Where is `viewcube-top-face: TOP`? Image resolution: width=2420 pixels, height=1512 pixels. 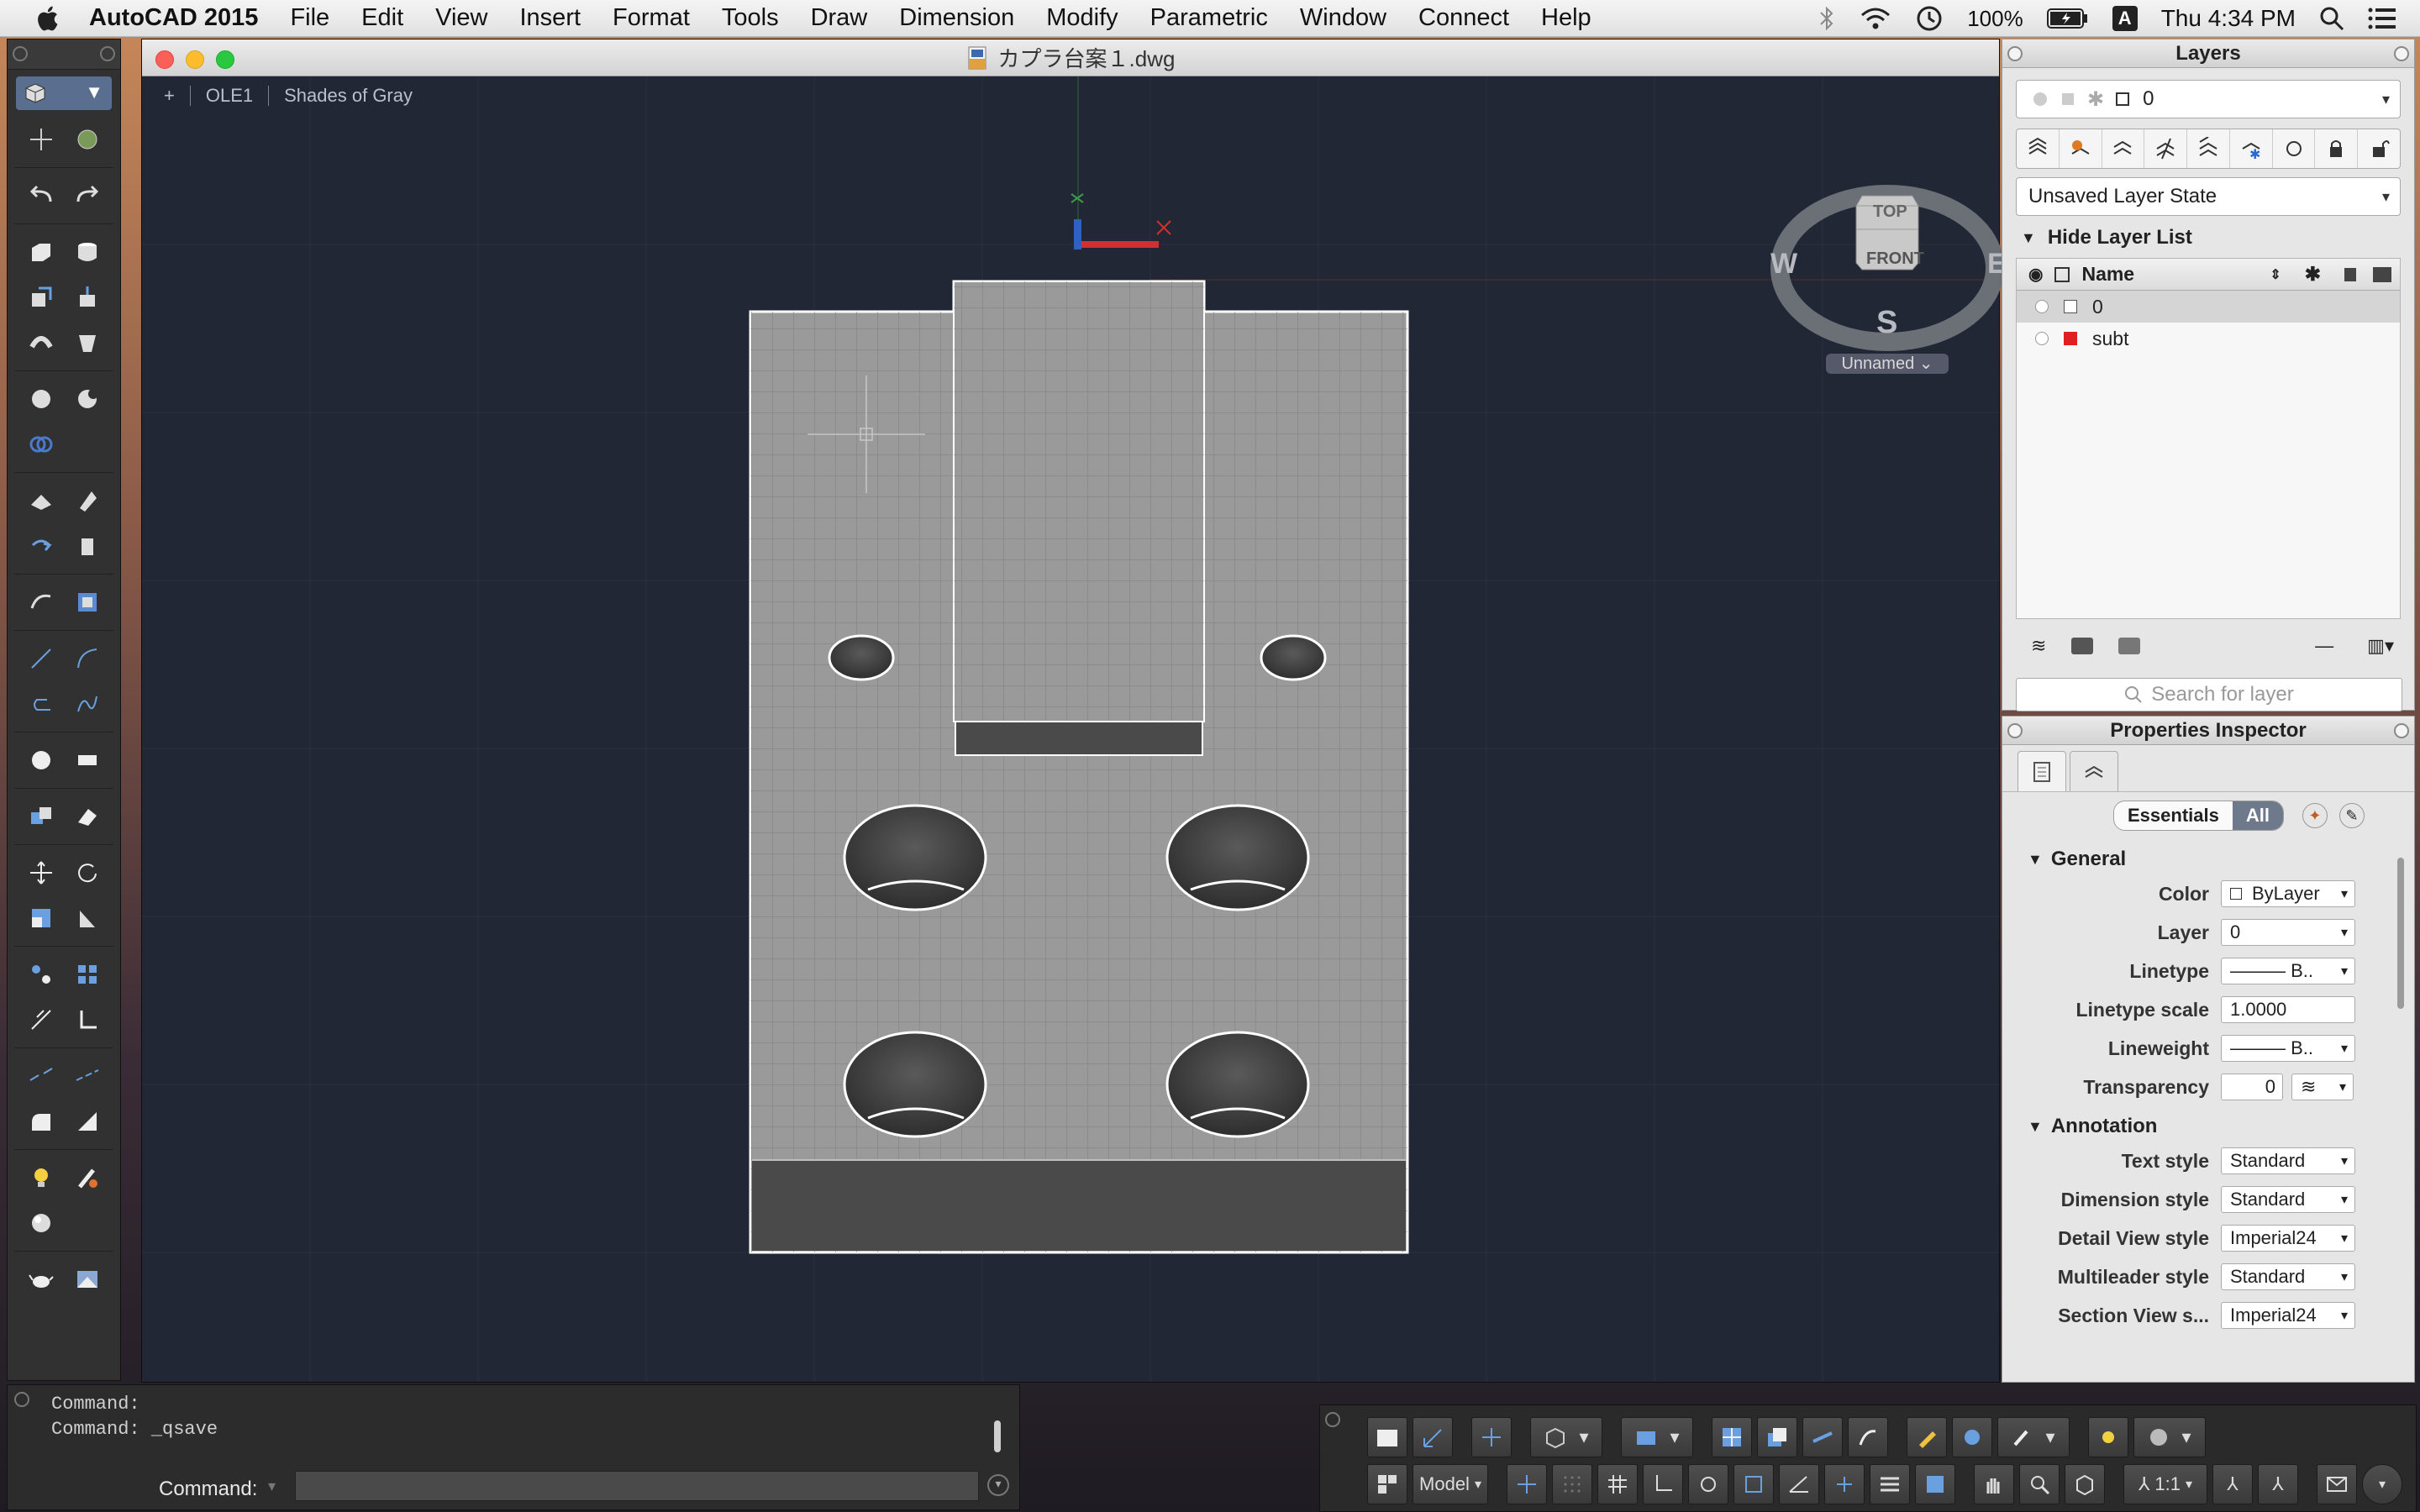
viewcube-top-face: TOP is located at coordinates (1890, 212).